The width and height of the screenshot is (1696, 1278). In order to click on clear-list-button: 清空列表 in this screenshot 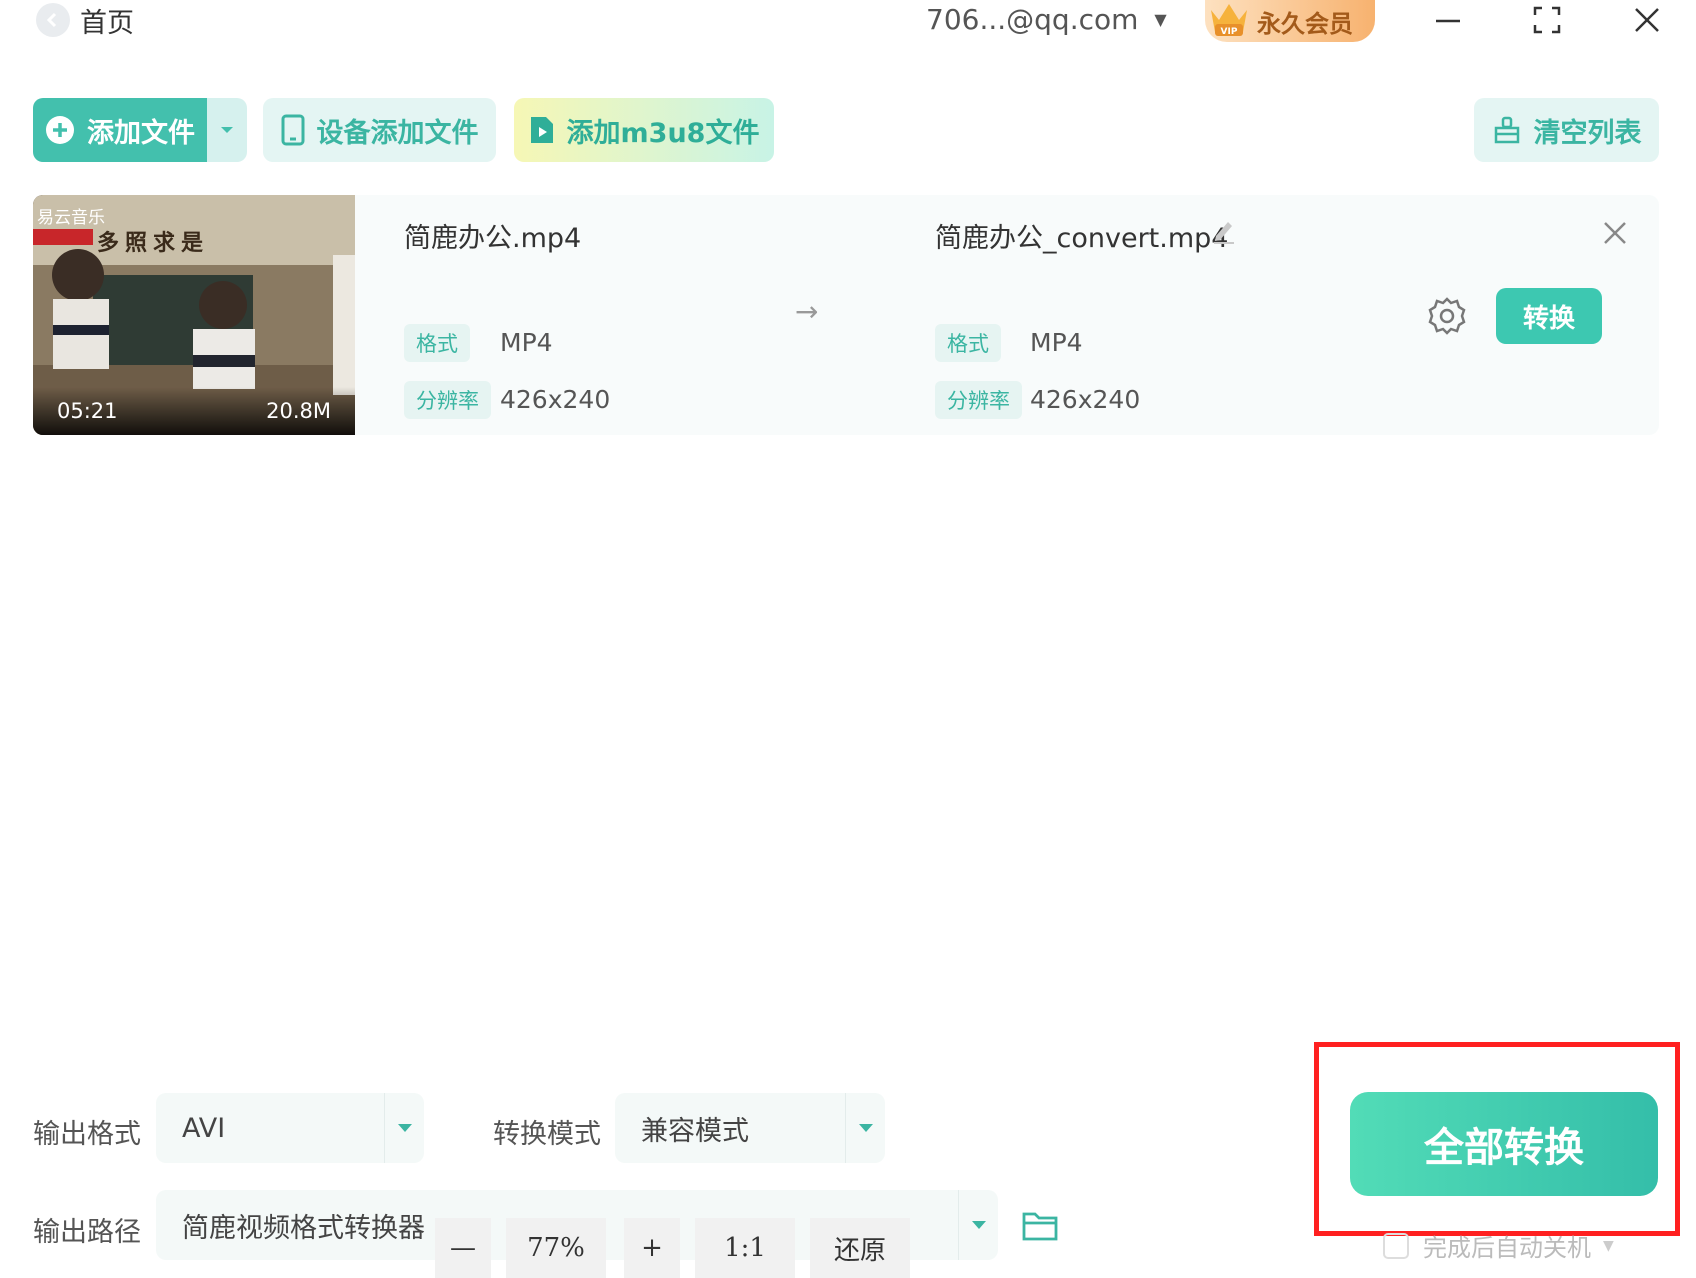, I will do `click(1566, 130)`.